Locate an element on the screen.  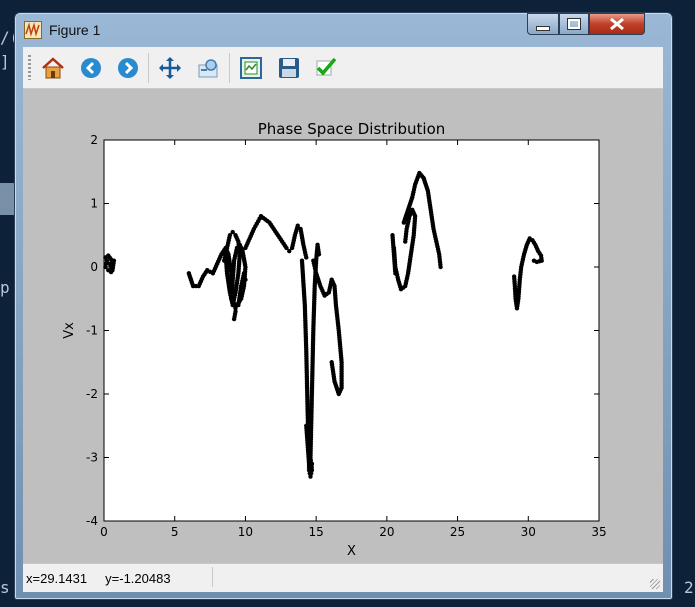
status-bar: x=29.1431 y=-1.20483 is located at coordinates (343, 577).